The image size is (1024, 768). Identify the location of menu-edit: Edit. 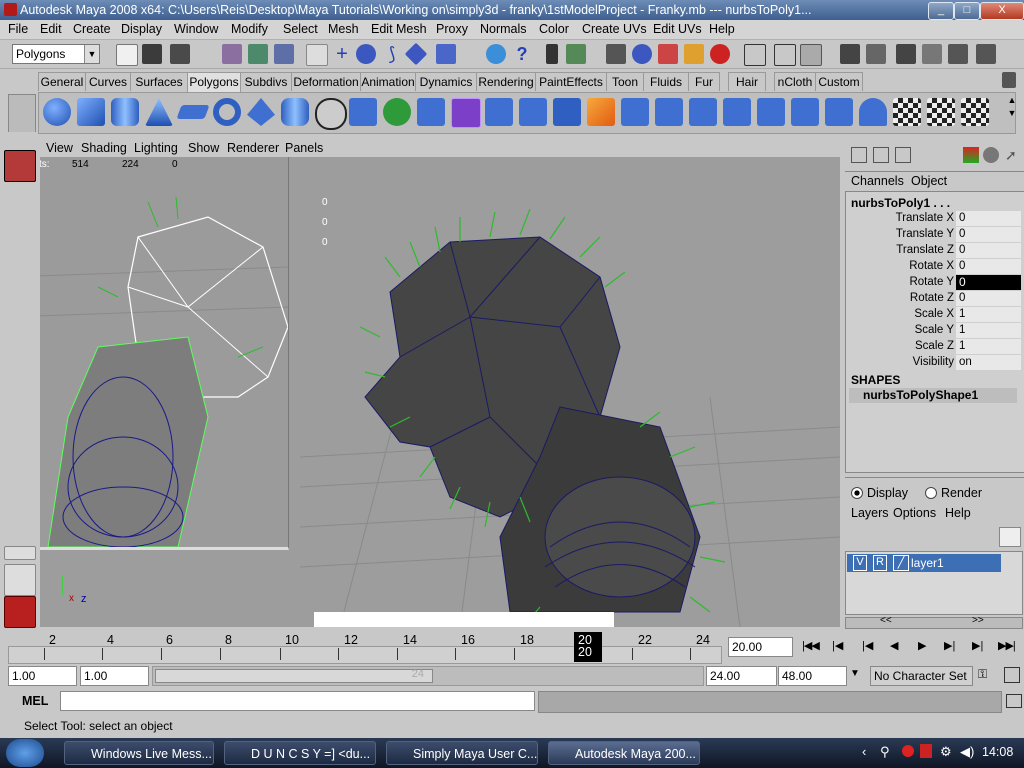
(51, 29).